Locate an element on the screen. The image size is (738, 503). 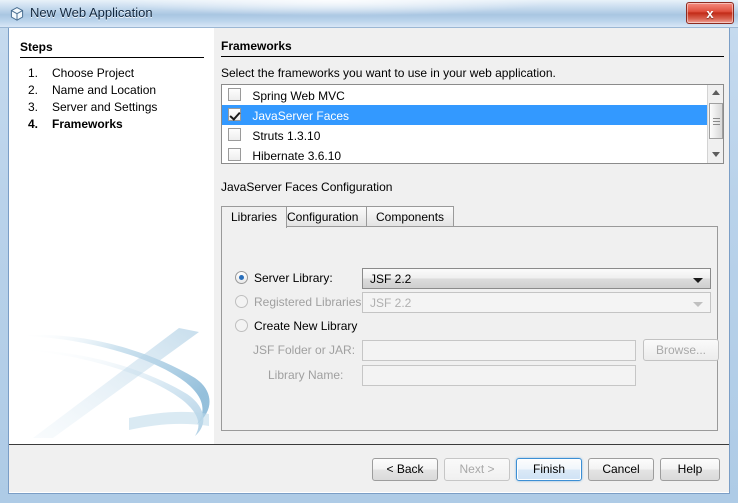
library-name-label: Library Name: is located at coordinates (306, 375).